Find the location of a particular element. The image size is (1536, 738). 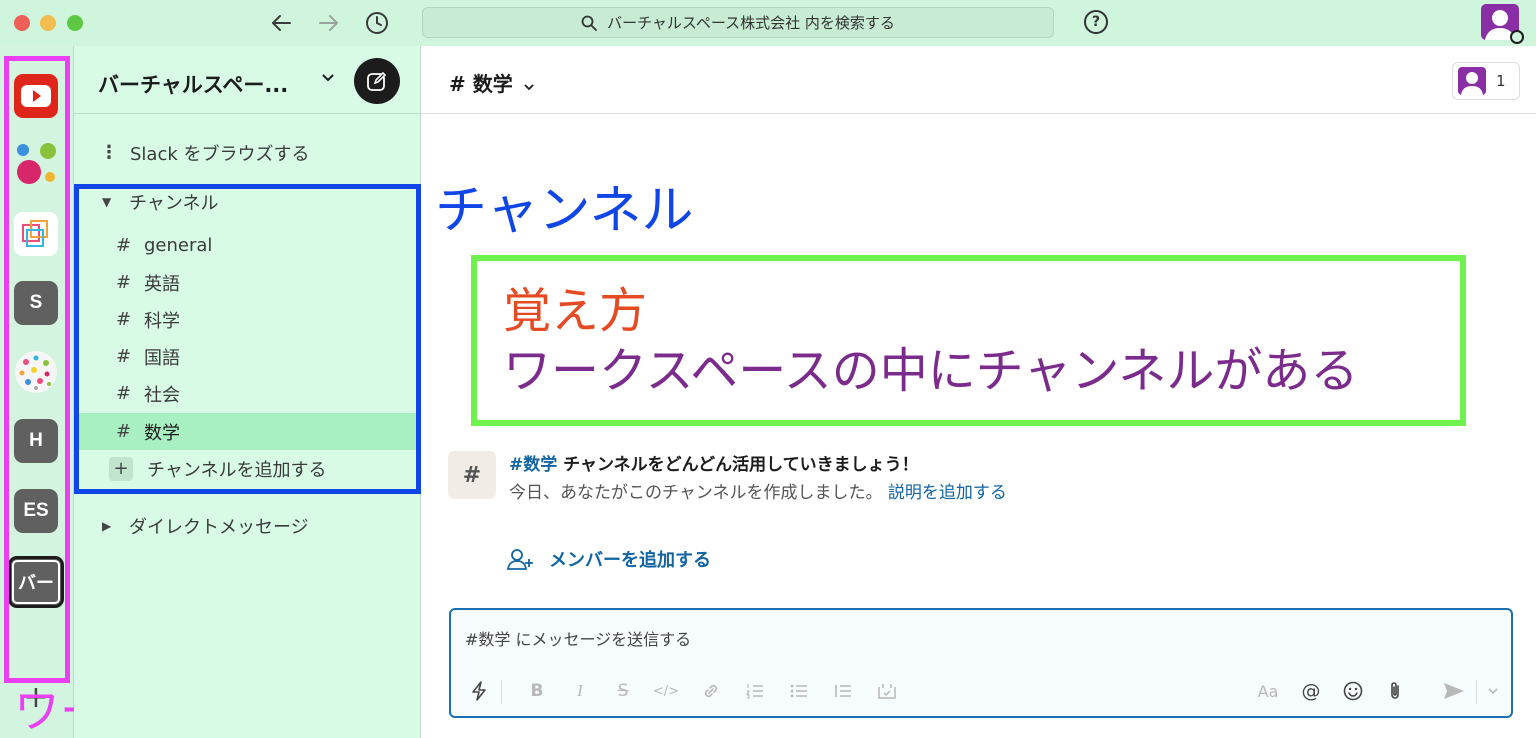

person-icon is located at coordinates (1472, 83).